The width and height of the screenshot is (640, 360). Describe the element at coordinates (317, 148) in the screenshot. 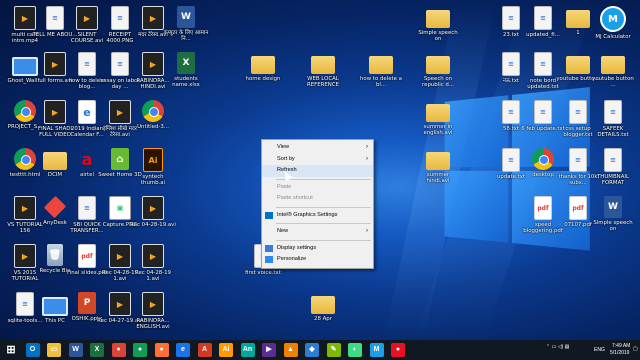

I see `menu-item-view: View ›` at that location.